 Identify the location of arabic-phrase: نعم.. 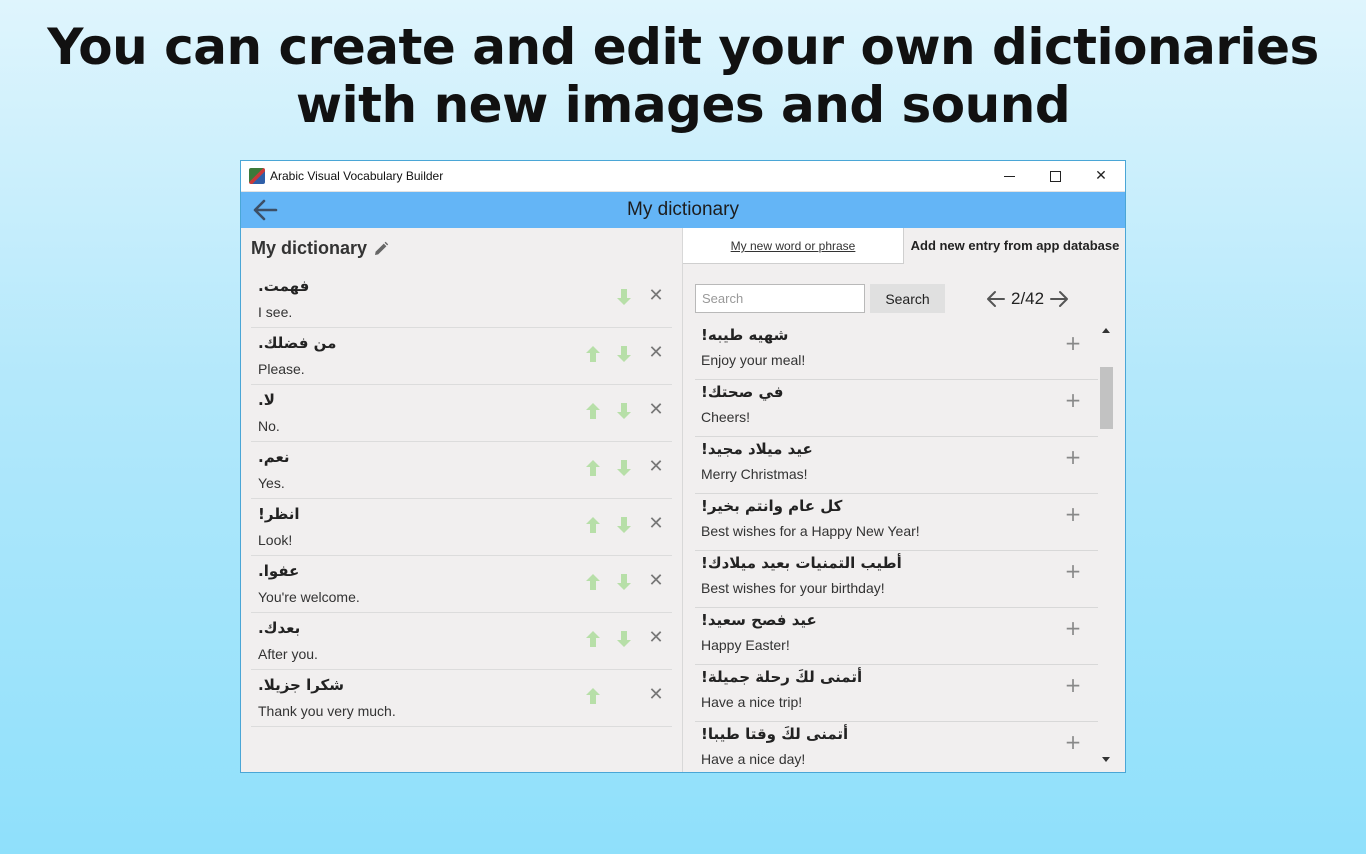
(274, 457).